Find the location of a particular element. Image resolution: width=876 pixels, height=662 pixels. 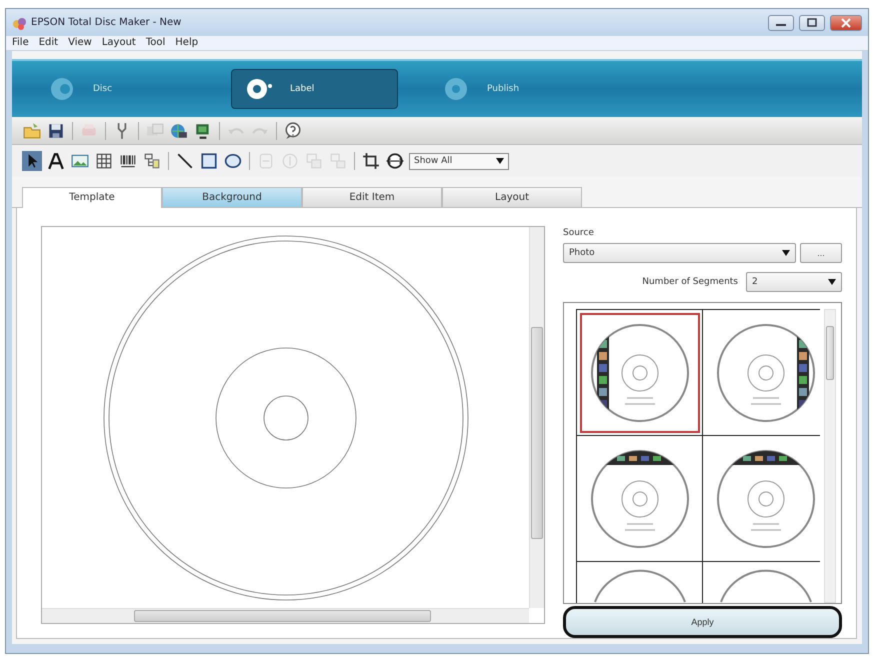

tree-icon is located at coordinates (152, 161).